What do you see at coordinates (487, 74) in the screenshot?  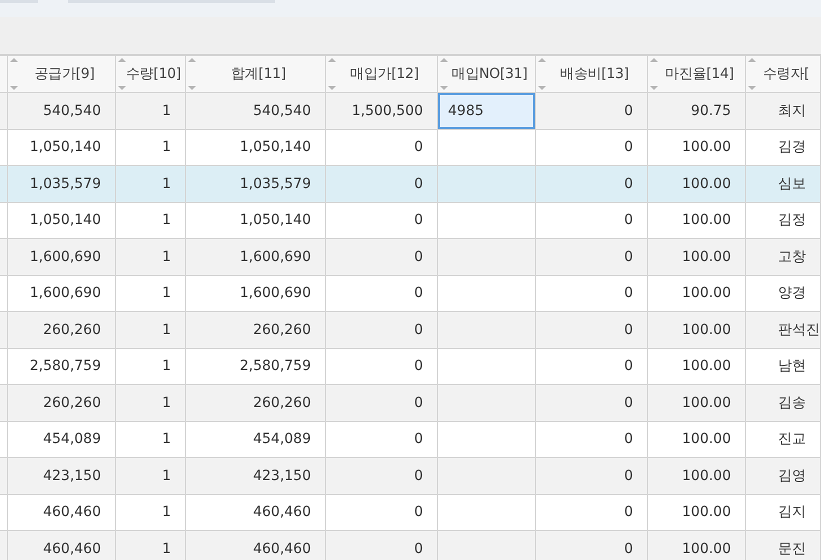 I see `column-header: 매입NO[31]` at bounding box center [487, 74].